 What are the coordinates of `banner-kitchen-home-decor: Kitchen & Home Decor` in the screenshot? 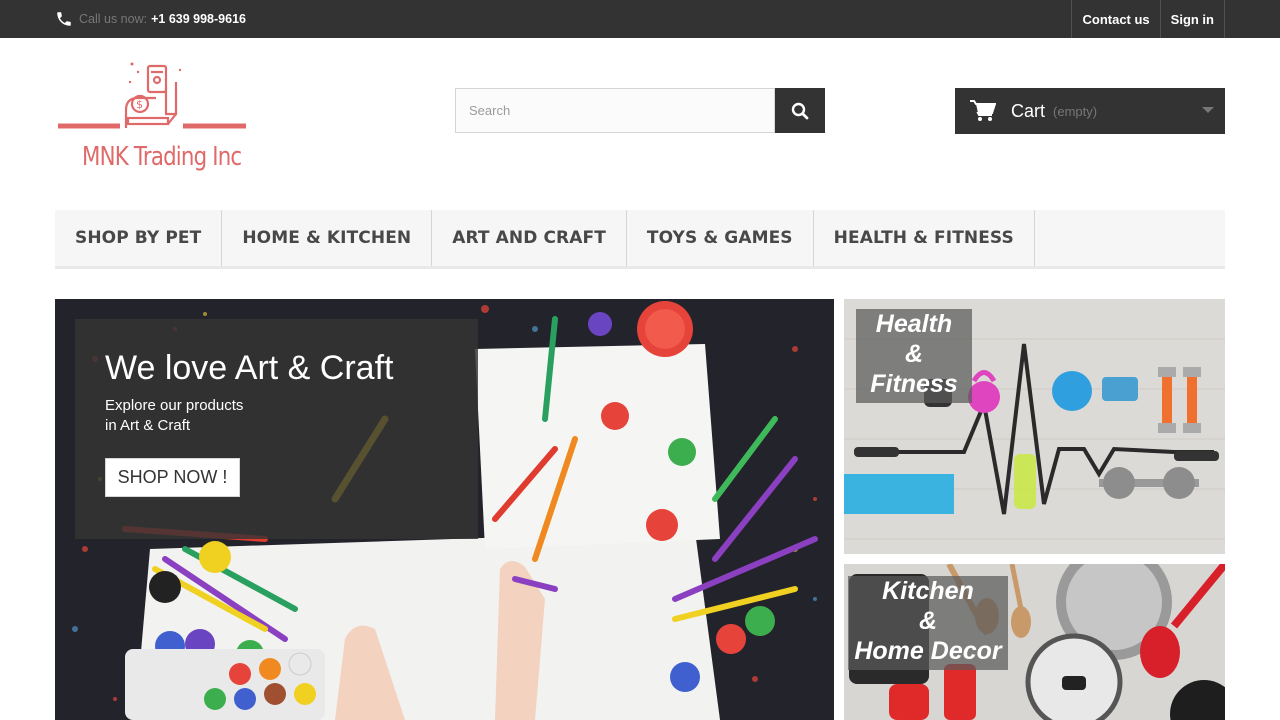 It's located at (1034, 642).